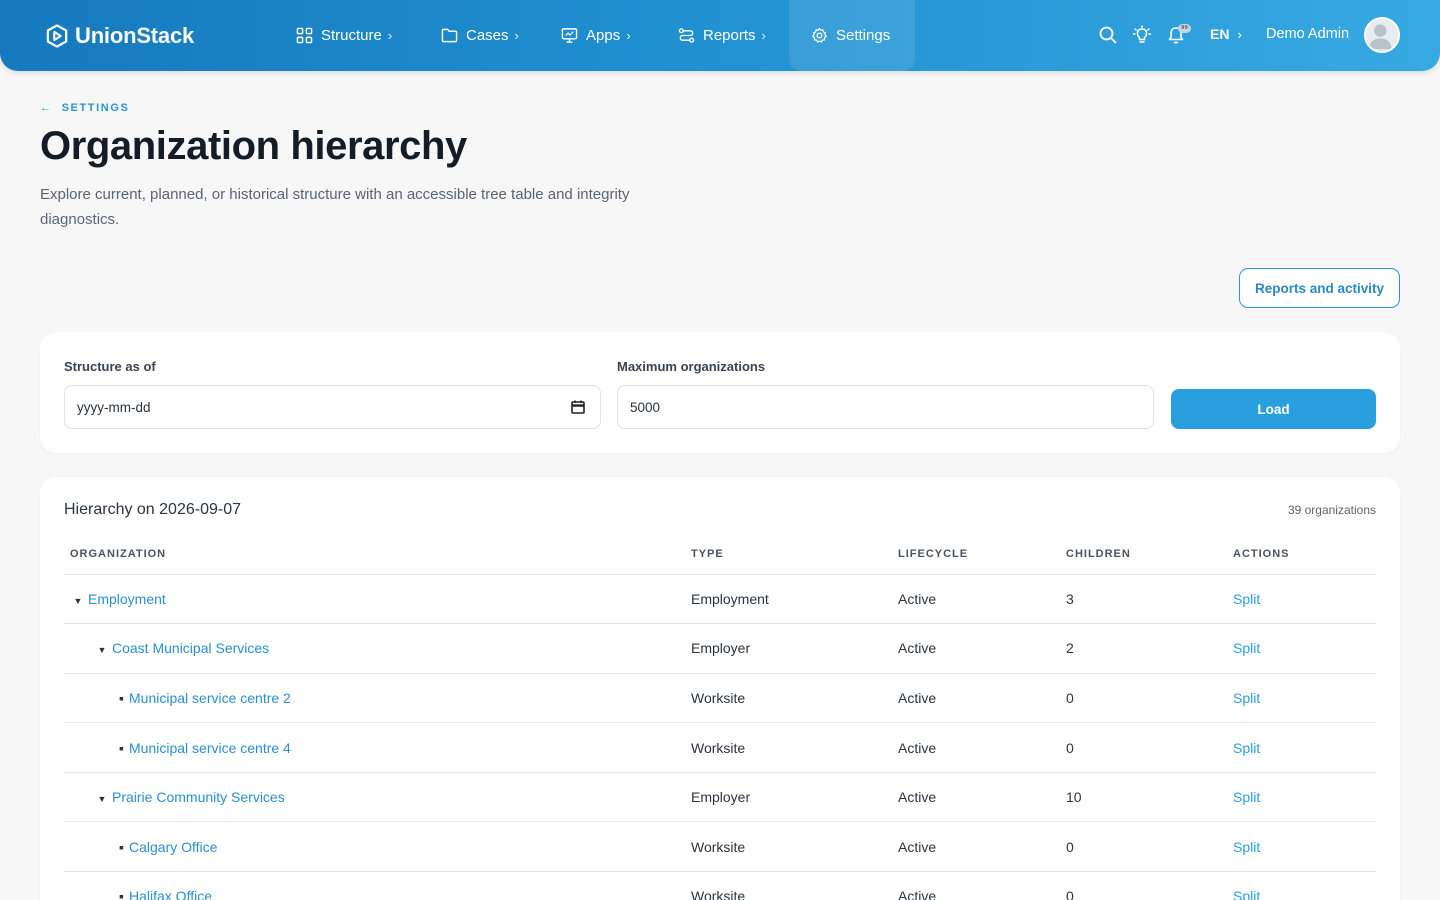 The image size is (1440, 900). What do you see at coordinates (603, 35) in the screenshot?
I see `nav-apps-label: Apps` at bounding box center [603, 35].